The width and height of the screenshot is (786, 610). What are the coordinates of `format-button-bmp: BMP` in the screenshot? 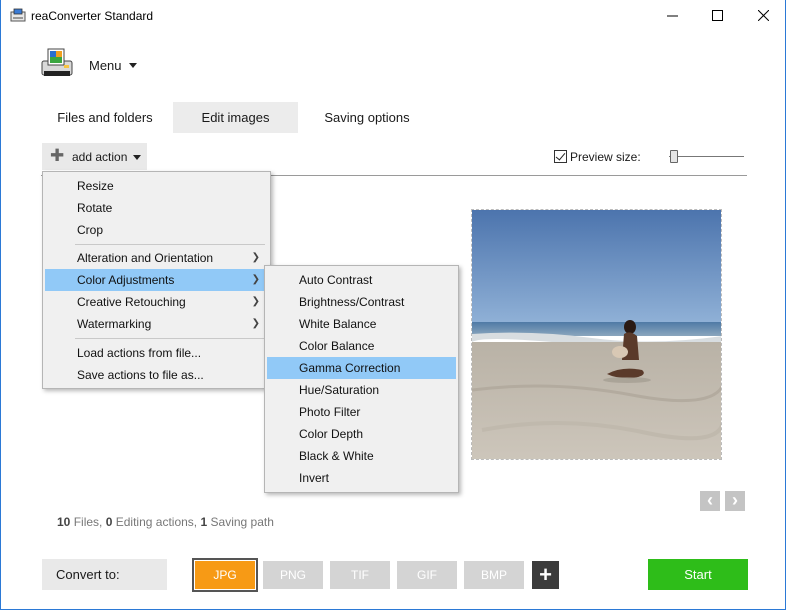 It's located at (494, 575).